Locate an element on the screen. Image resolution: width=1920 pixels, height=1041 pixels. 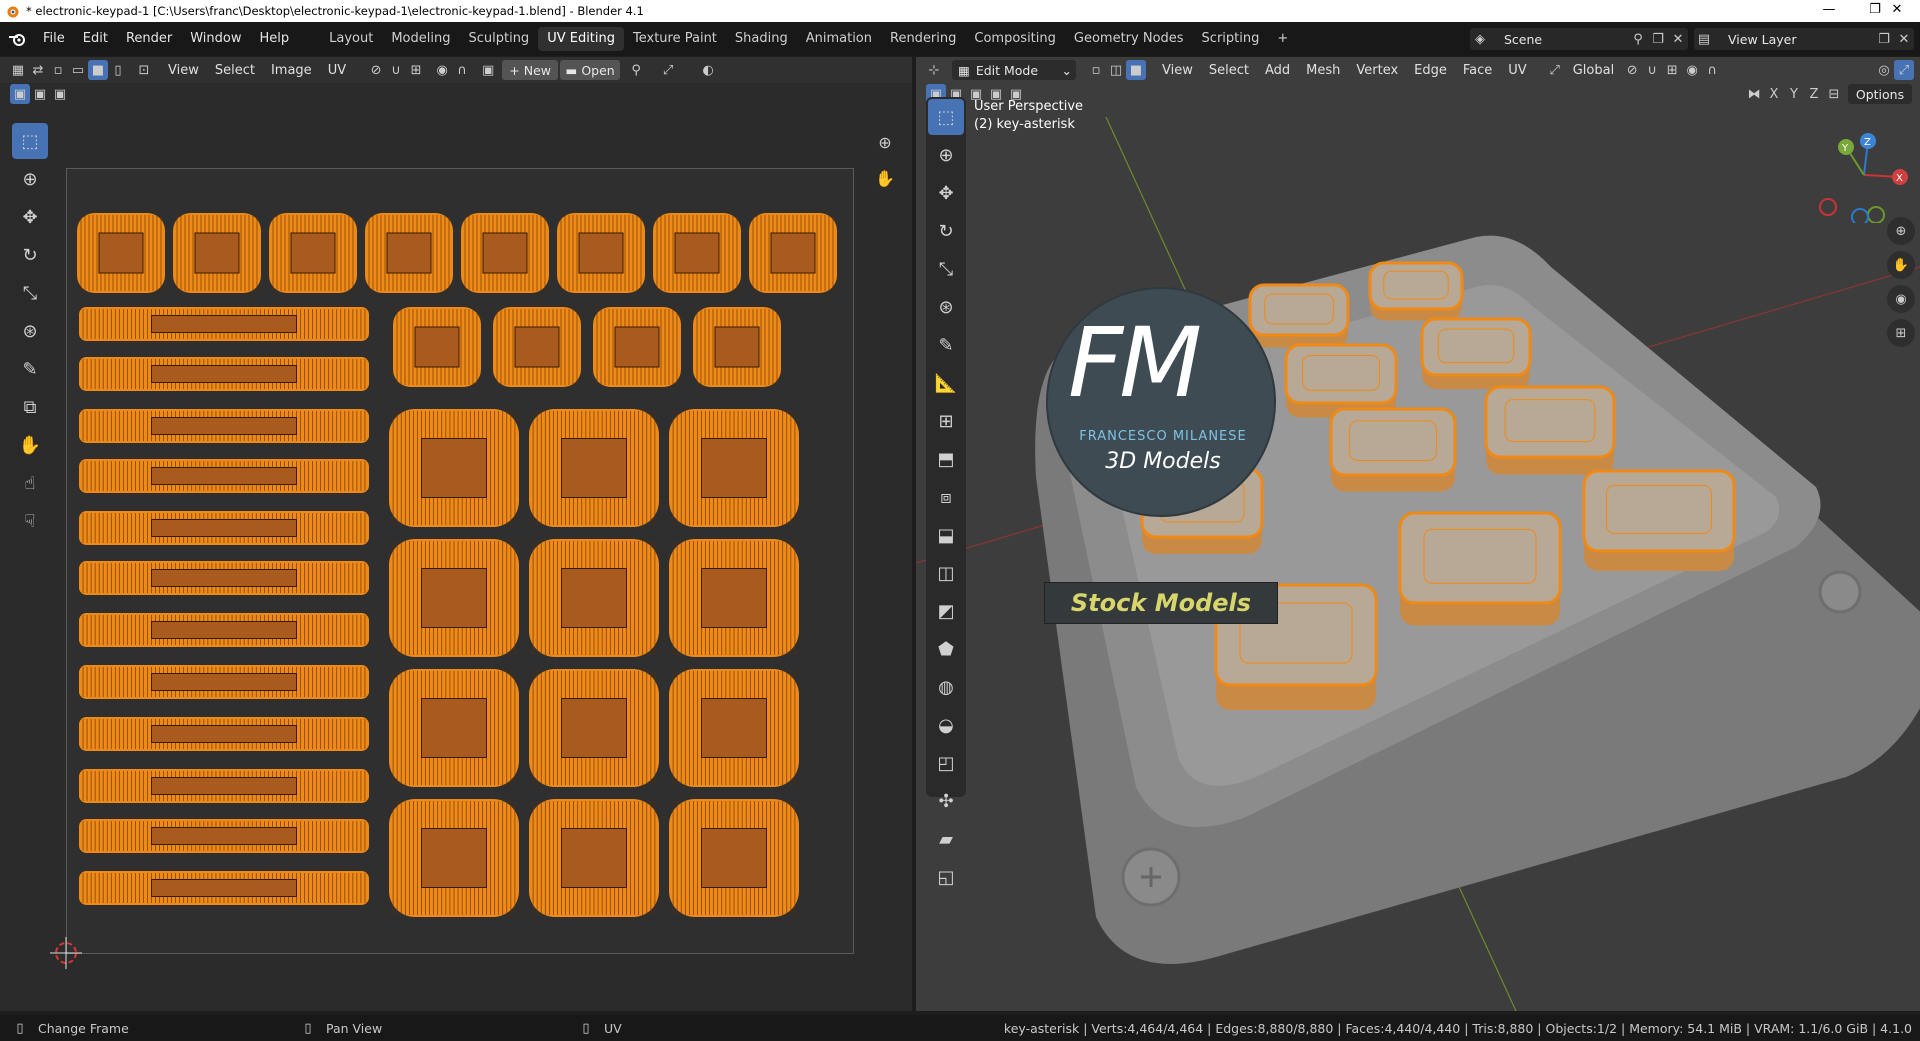
tool-scale-icon: ⤡ is located at coordinates (30, 293).